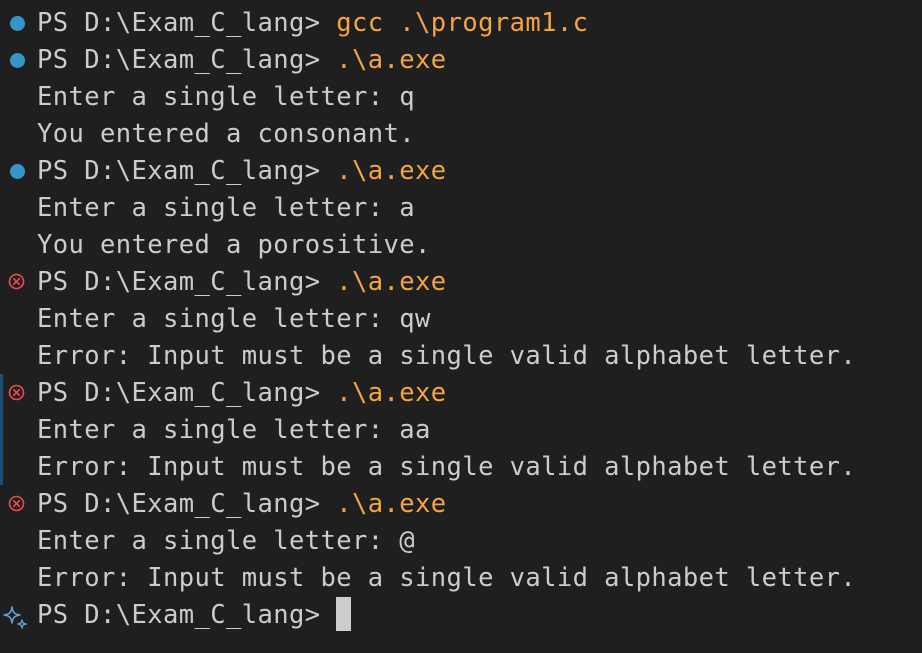 The height and width of the screenshot is (653, 922). I want to click on current-prompt-line: PS D:\Exam_C_lang>, so click(194, 615).